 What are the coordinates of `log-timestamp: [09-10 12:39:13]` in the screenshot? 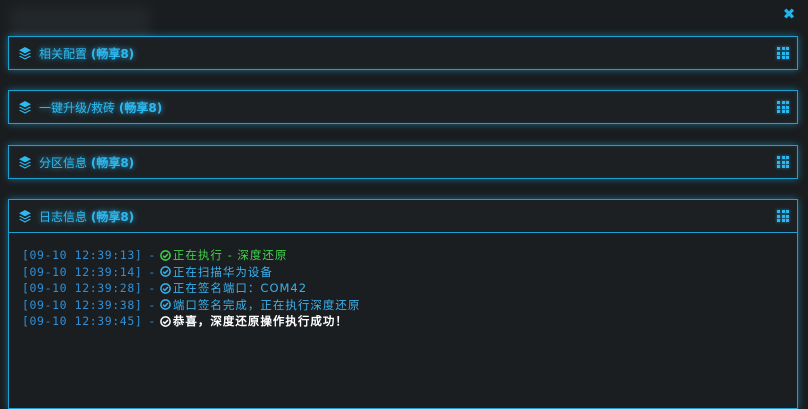 It's located at (82, 255).